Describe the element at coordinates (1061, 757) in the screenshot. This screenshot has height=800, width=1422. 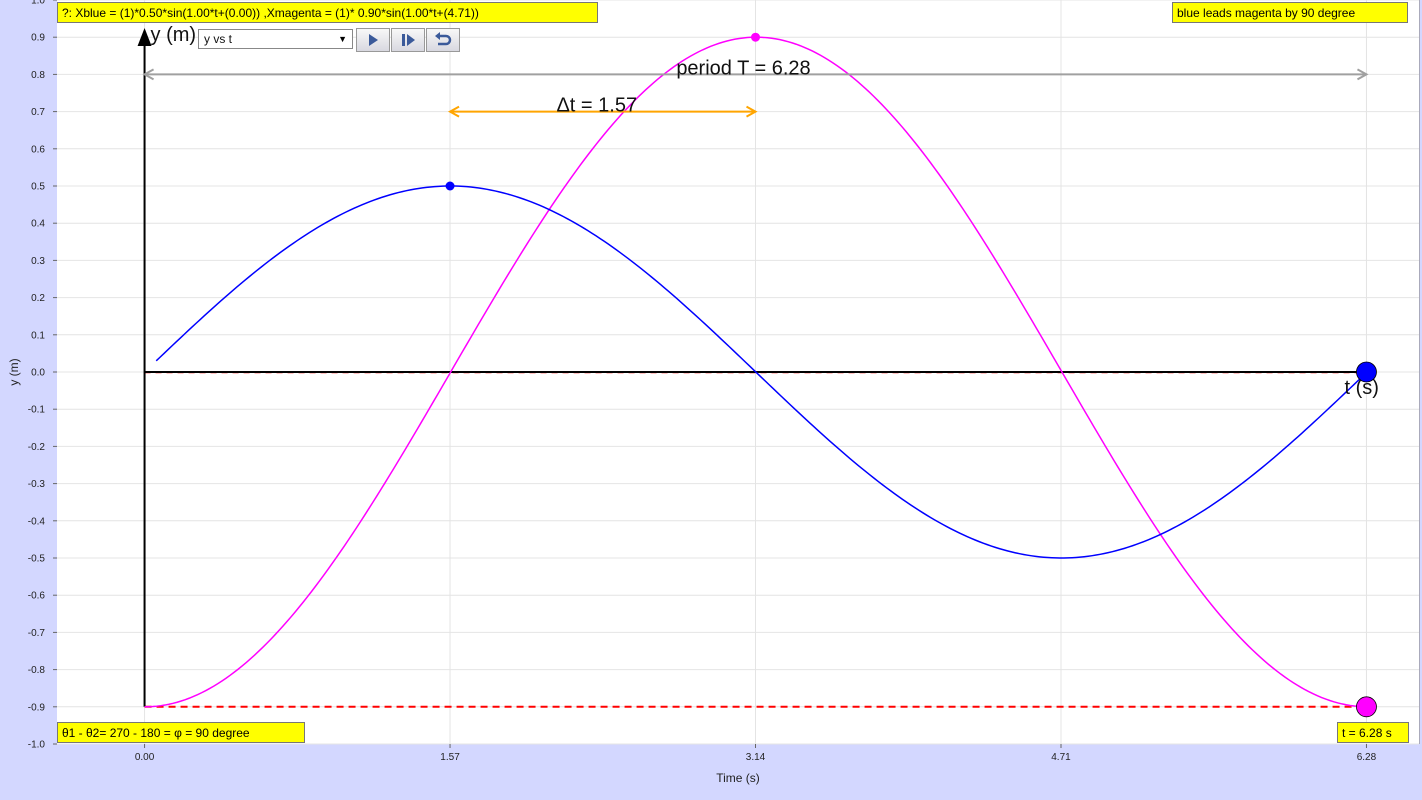
I see `x-tick-label: 4.71` at that location.